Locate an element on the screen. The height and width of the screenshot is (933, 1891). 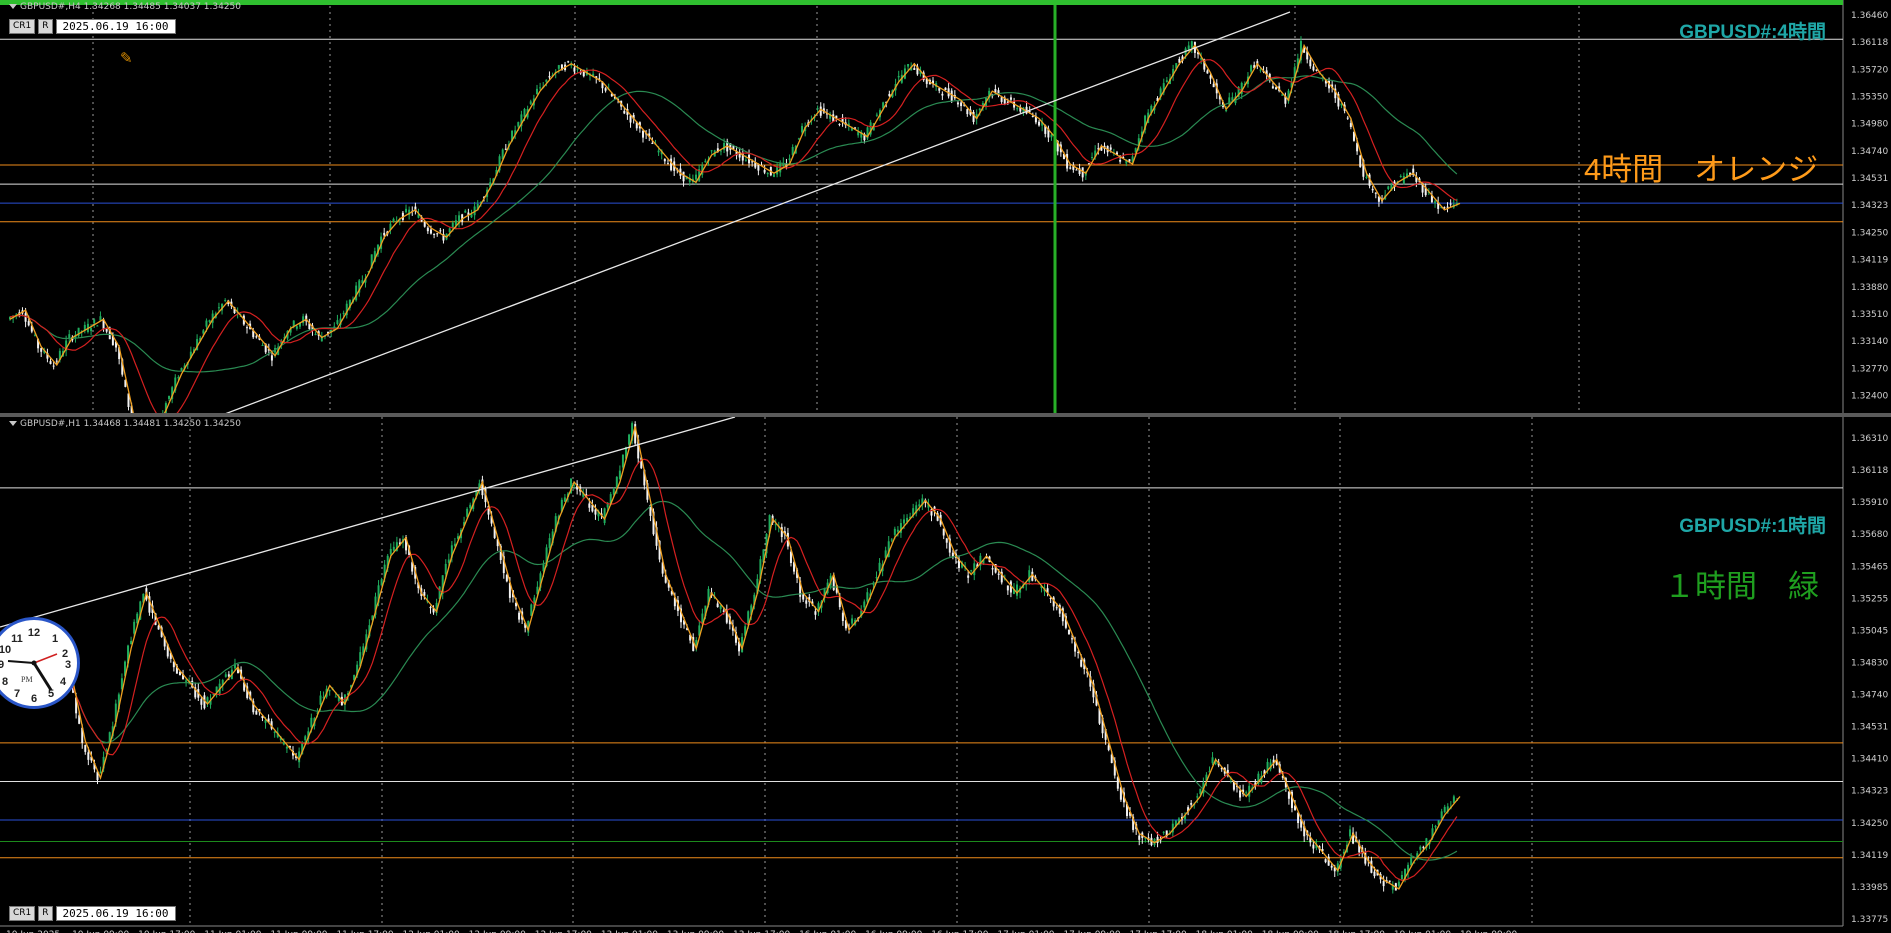
price-tick-label: 1.34980 is located at coordinates (1869, 125).